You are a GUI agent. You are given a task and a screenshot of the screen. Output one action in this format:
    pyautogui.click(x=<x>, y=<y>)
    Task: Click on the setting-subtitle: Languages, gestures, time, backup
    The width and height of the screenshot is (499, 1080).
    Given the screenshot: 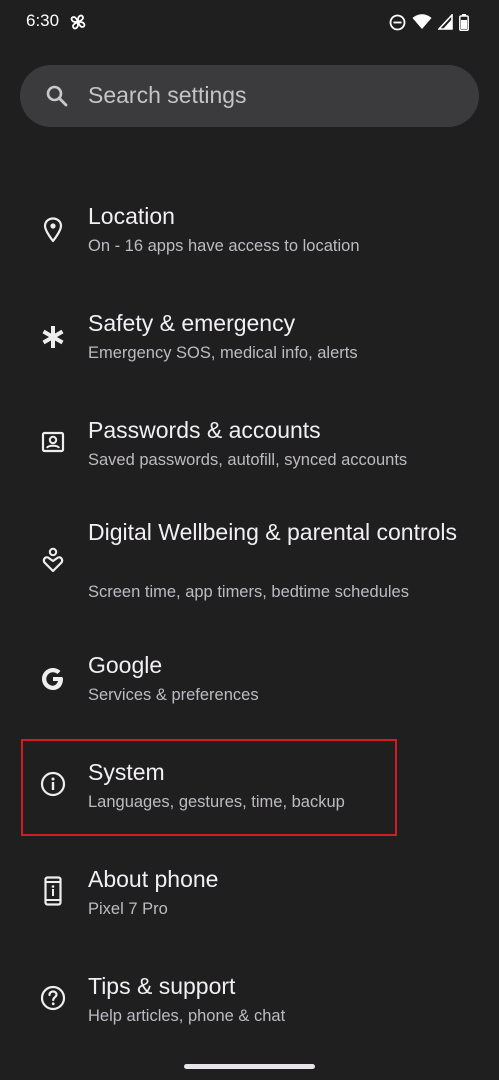 What is the action you would take?
    pyautogui.click(x=216, y=802)
    